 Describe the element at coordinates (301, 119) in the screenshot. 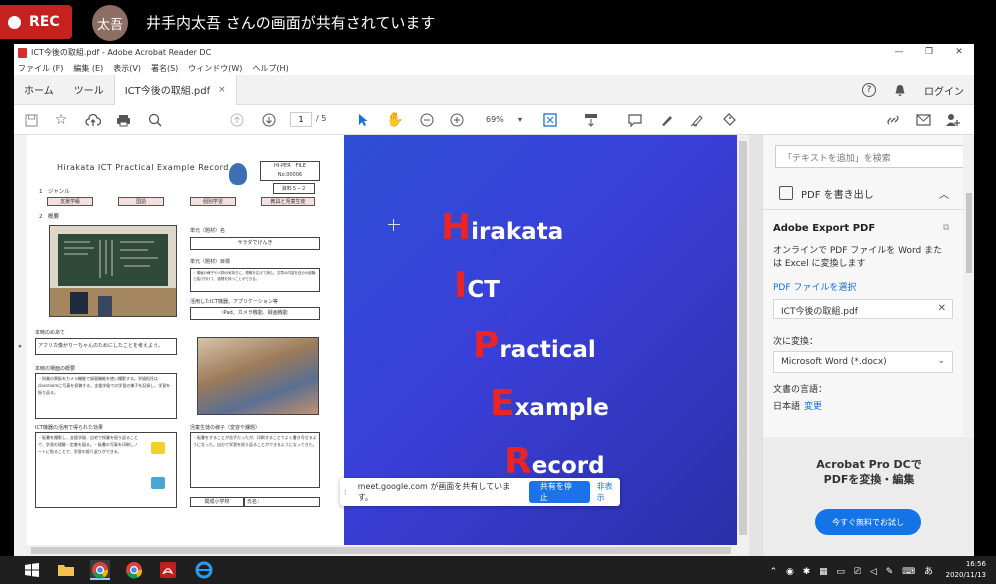

I see `page-number-input: 1` at that location.